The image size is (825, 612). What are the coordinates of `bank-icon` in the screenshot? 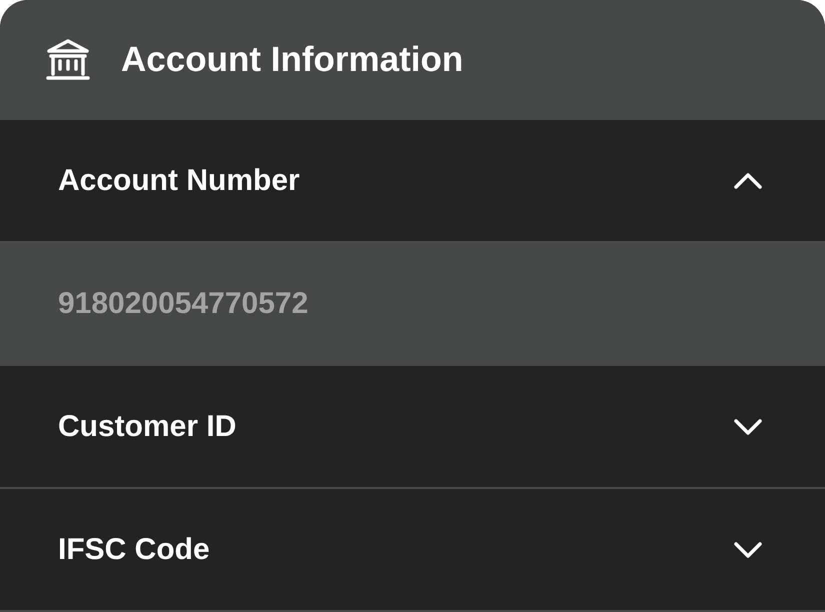 It's located at (68, 60).